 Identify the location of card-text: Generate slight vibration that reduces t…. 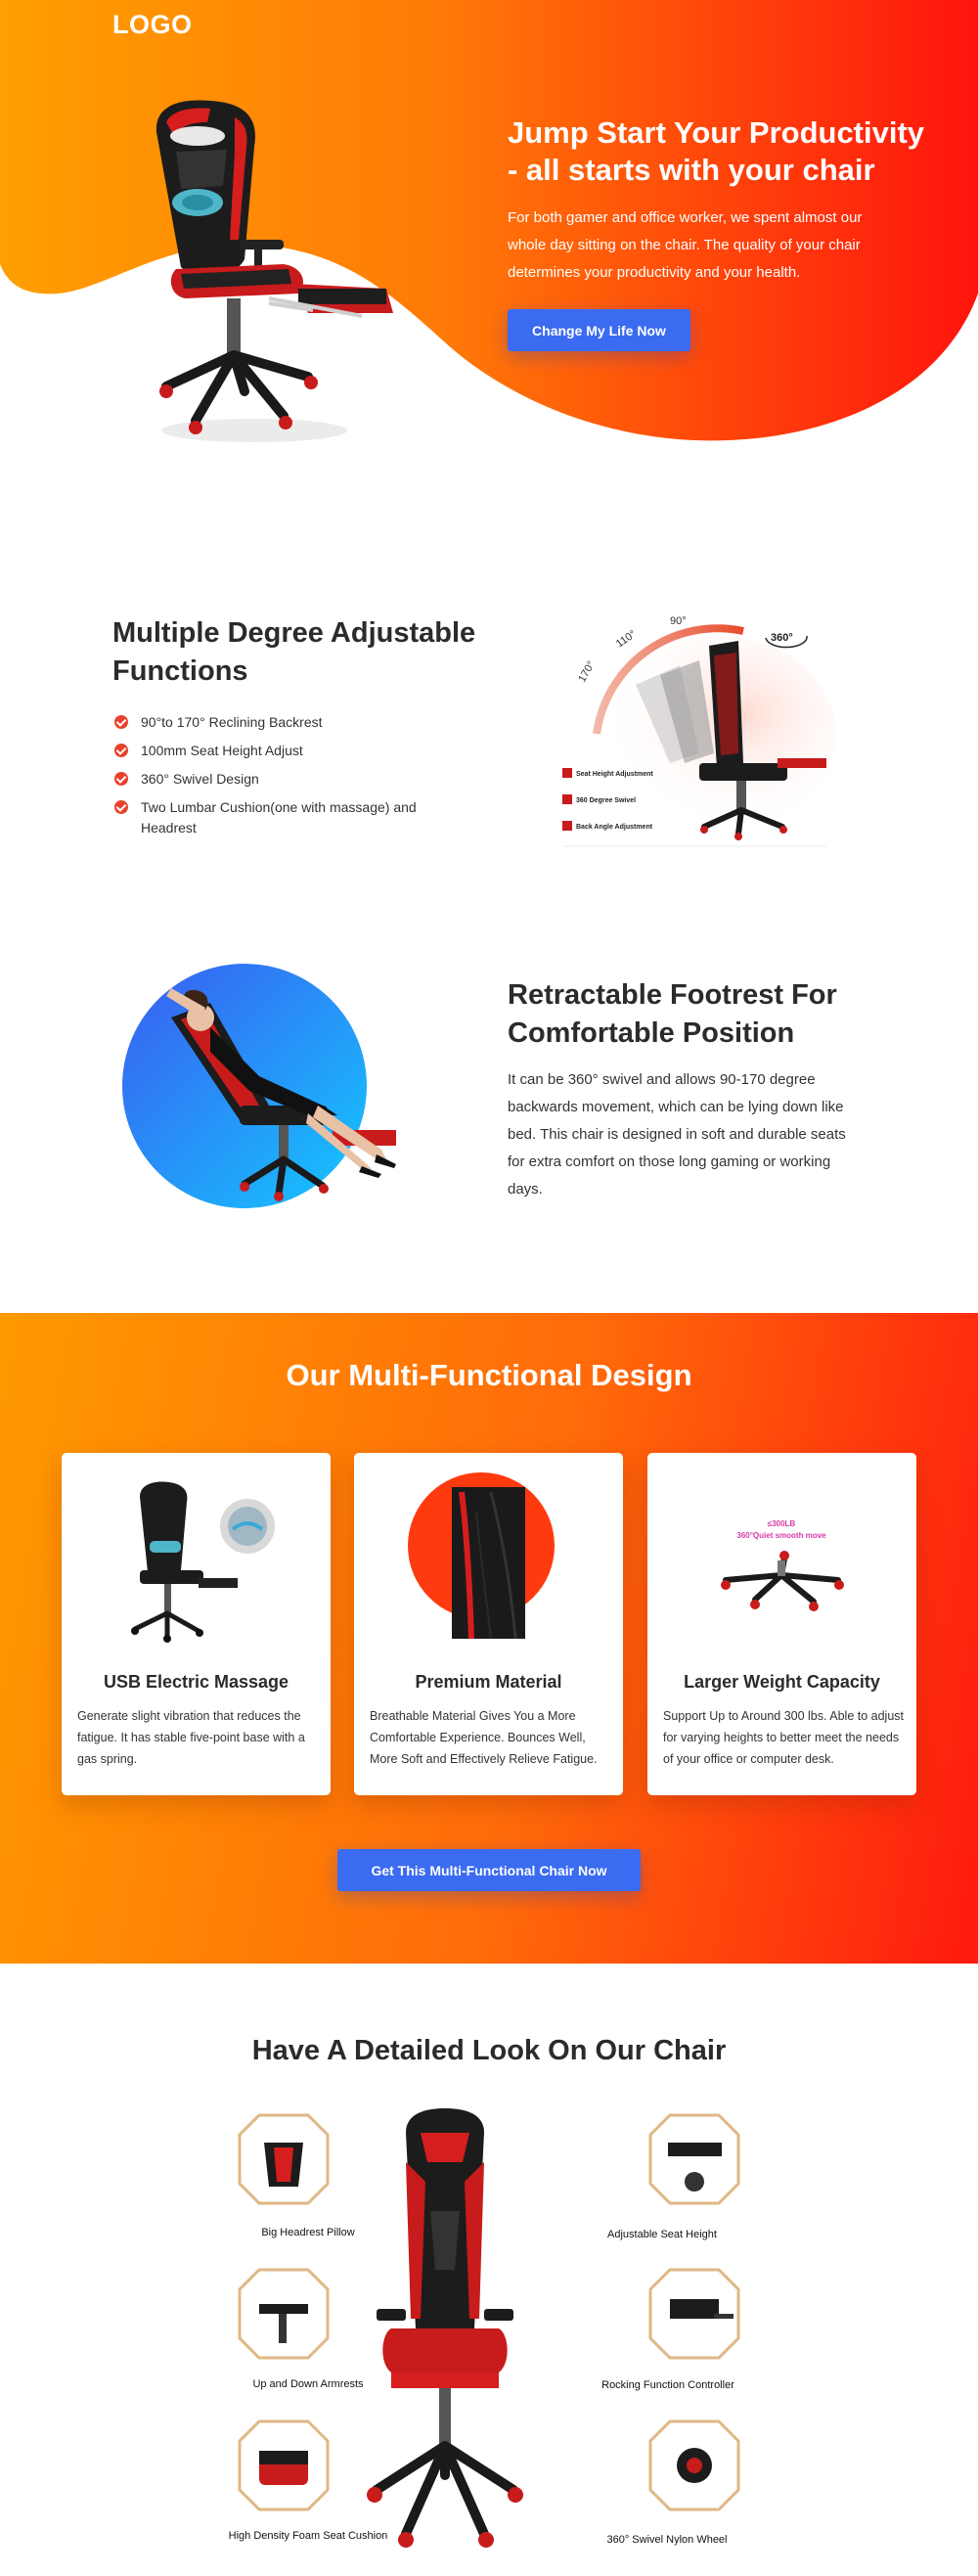
(191, 1737).